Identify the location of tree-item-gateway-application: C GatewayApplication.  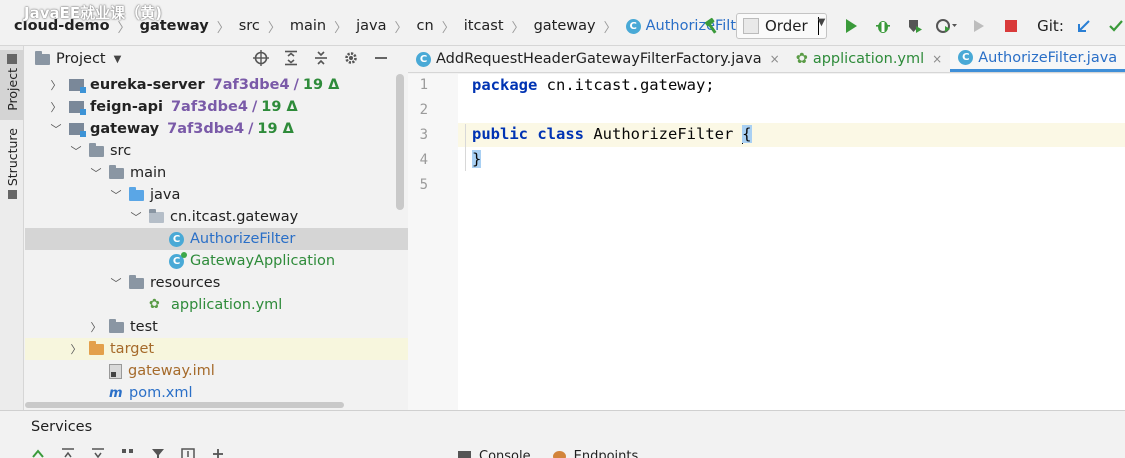
(216, 261).